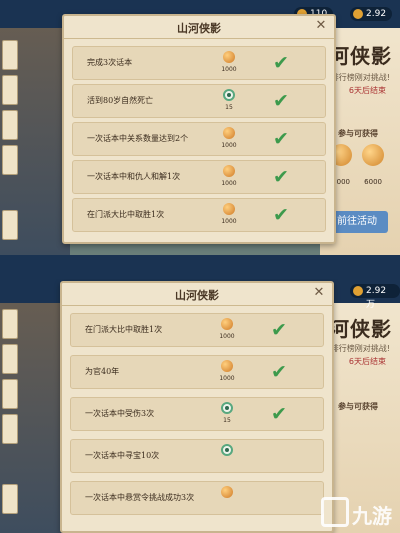 The height and width of the screenshot is (533, 400). What do you see at coordinates (373, 155) in the screenshot?
I see `reward-coin-icon` at bounding box center [373, 155].